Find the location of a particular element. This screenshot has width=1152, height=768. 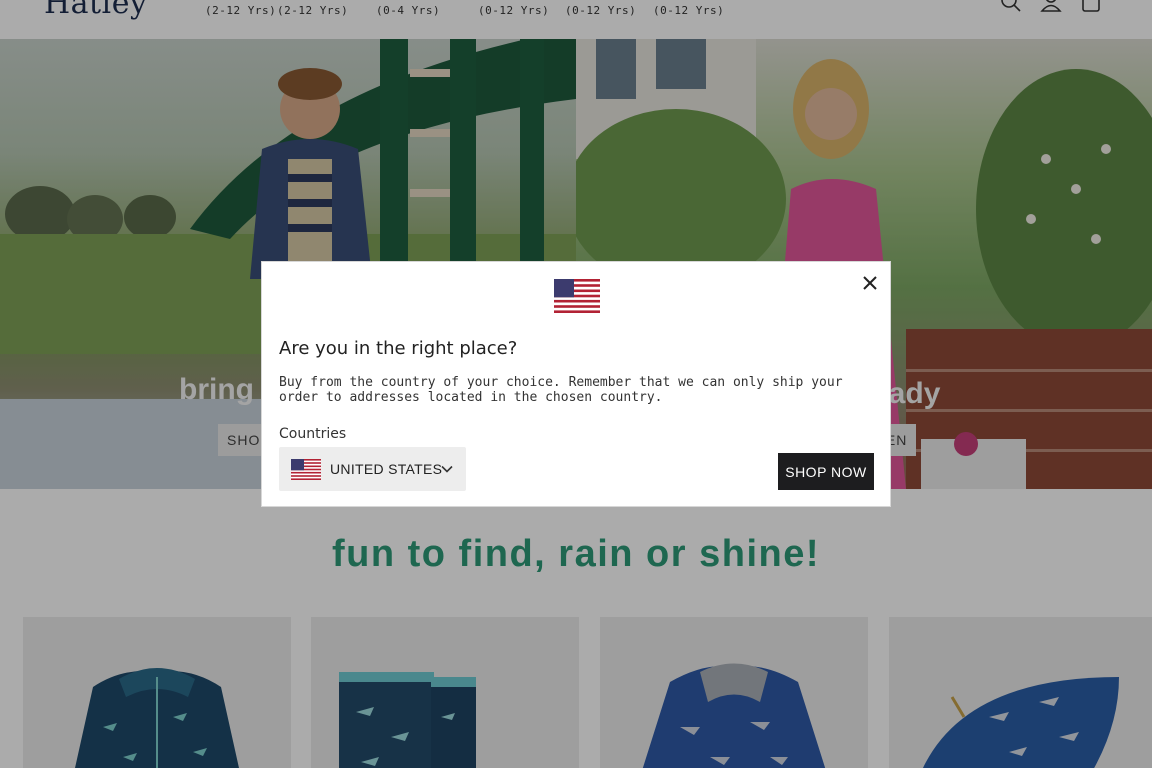

countries-label: Countries is located at coordinates (313, 434).